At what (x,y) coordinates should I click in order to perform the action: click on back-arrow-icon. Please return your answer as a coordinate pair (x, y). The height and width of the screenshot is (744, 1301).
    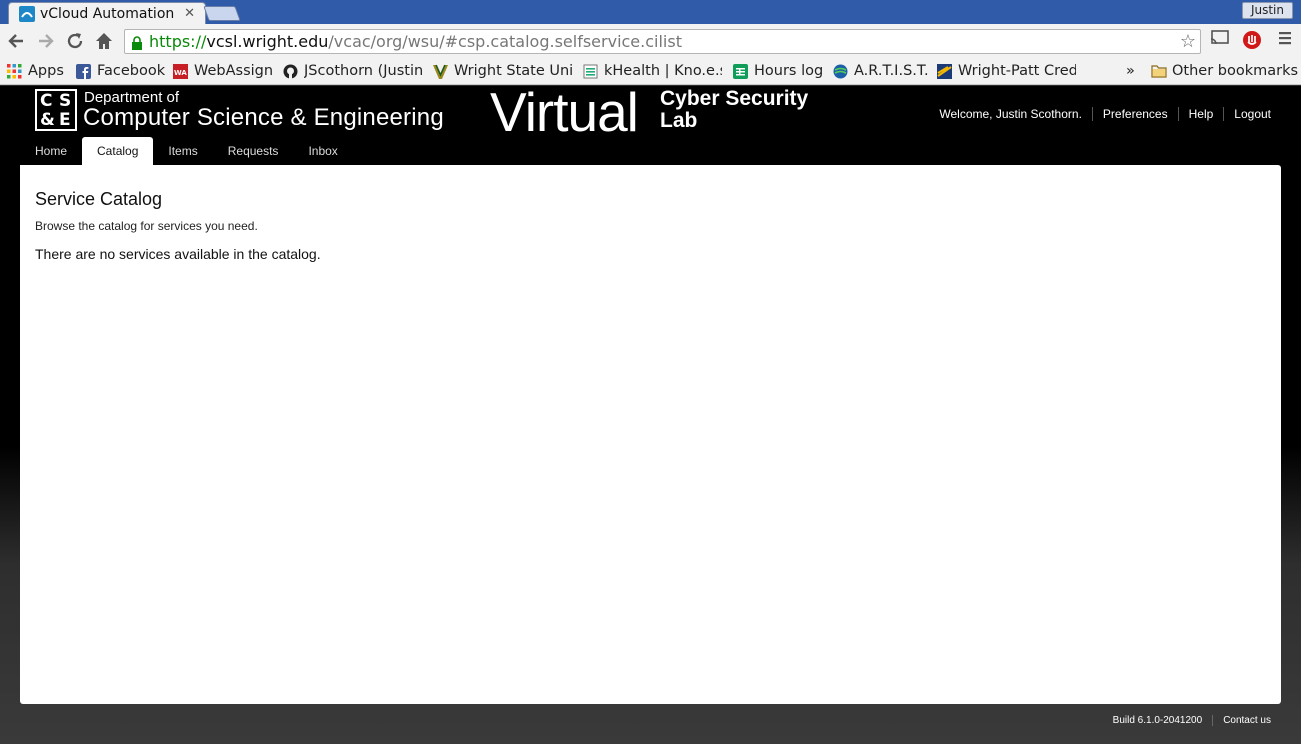
    Looking at the image, I should click on (16, 41).